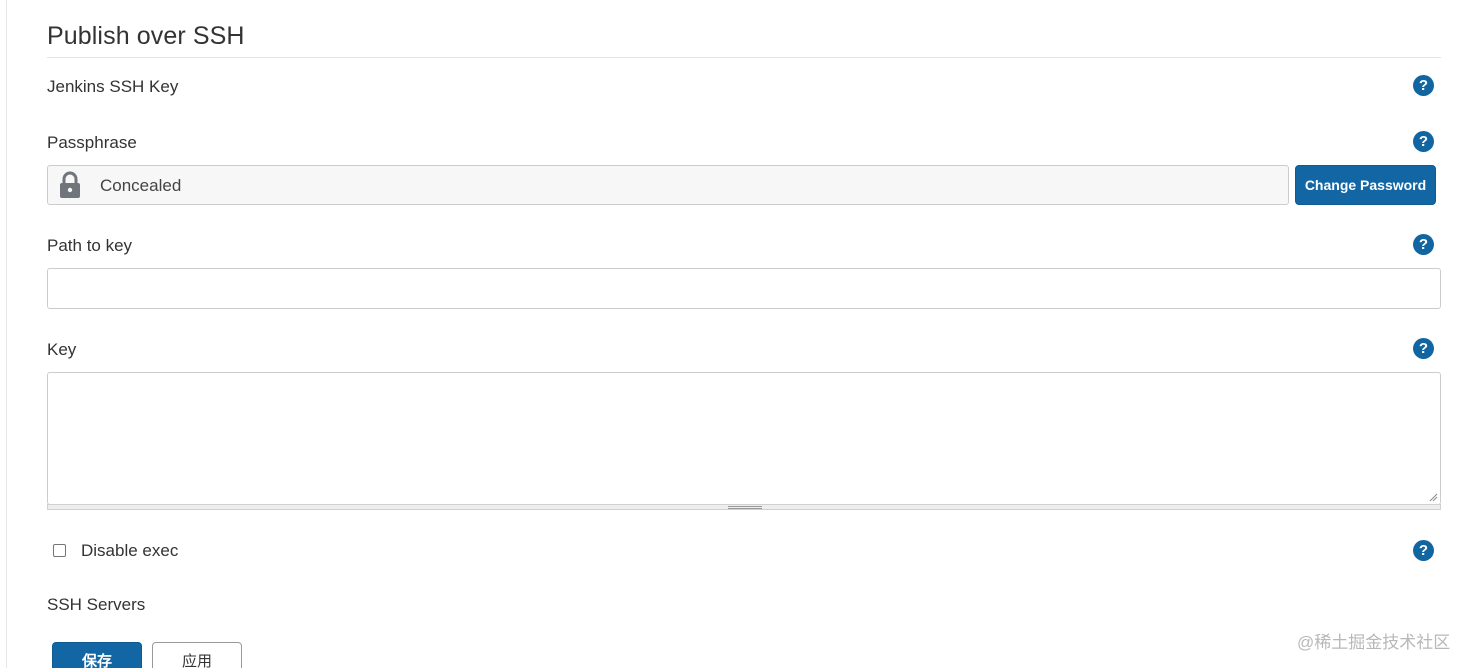  What do you see at coordinates (197, 655) in the screenshot?
I see `apply-button: 应用` at bounding box center [197, 655].